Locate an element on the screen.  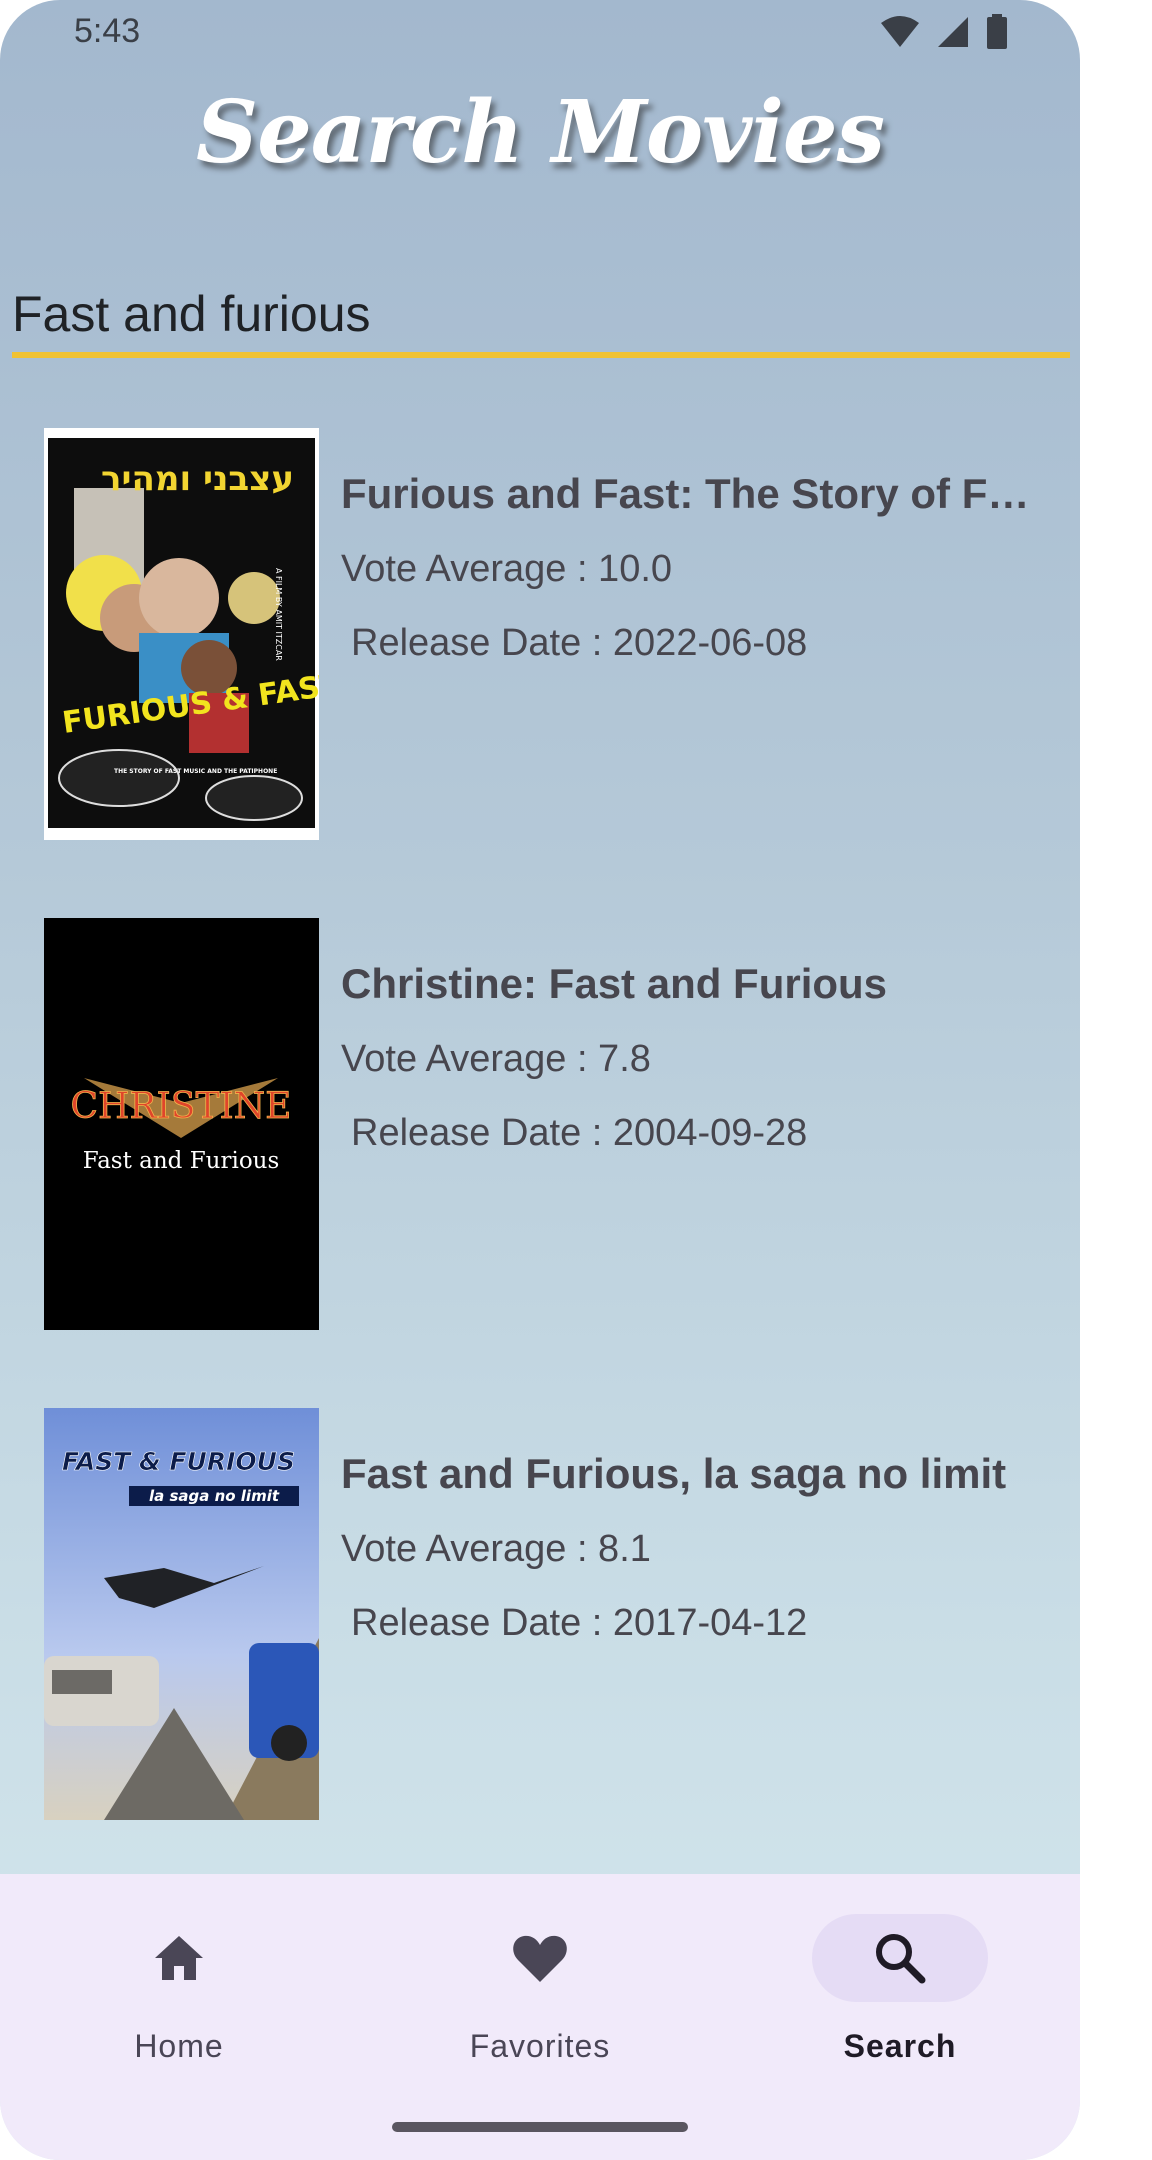
battery-icon is located at coordinates (997, 31).